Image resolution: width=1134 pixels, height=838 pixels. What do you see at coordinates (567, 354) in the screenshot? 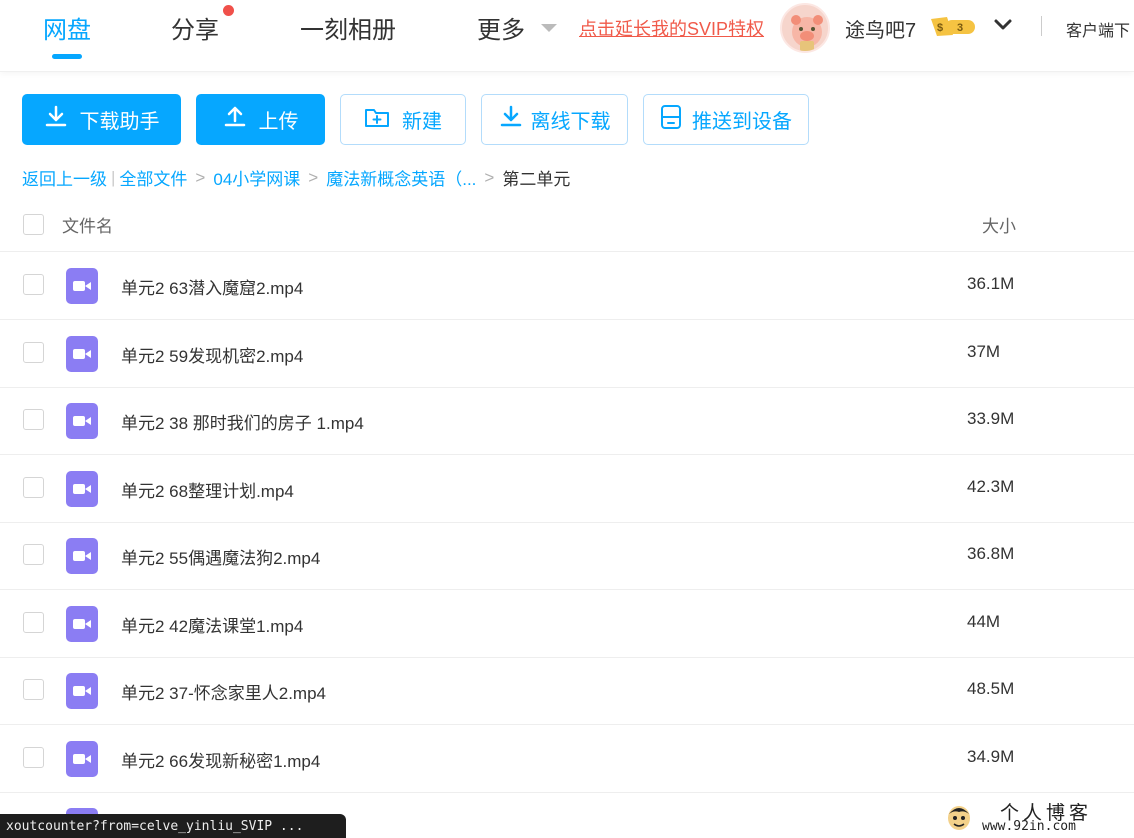
I see `table-row: 单元2 59发现机密2.mp4 37M` at bounding box center [567, 354].